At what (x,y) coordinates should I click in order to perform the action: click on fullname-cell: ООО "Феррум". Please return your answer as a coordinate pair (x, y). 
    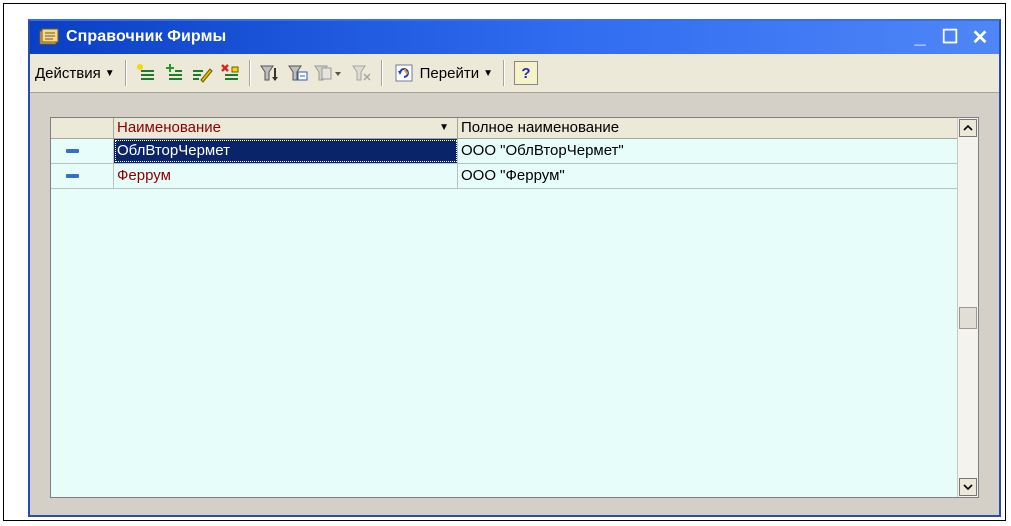
    Looking at the image, I should click on (708, 176).